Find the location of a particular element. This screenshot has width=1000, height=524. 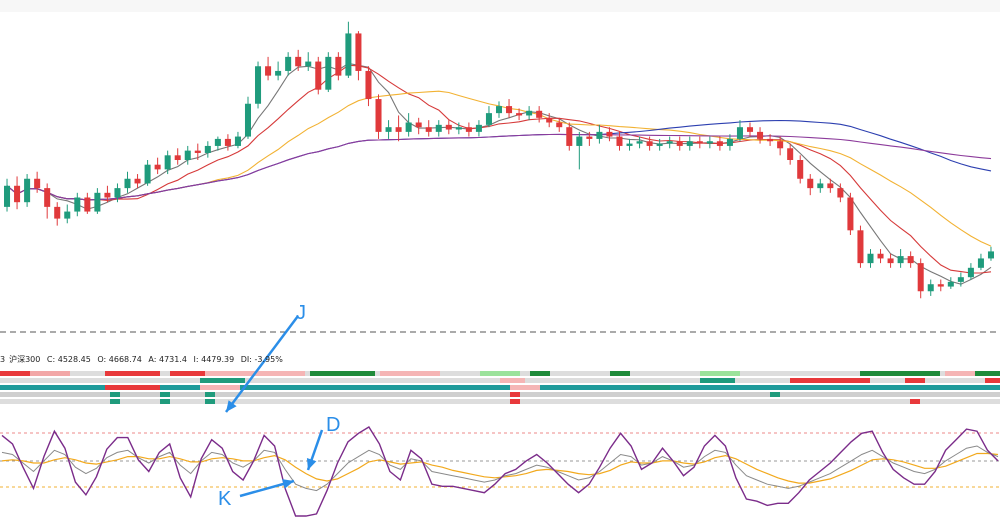

arrow-d-head is located at coordinates (311, 463).